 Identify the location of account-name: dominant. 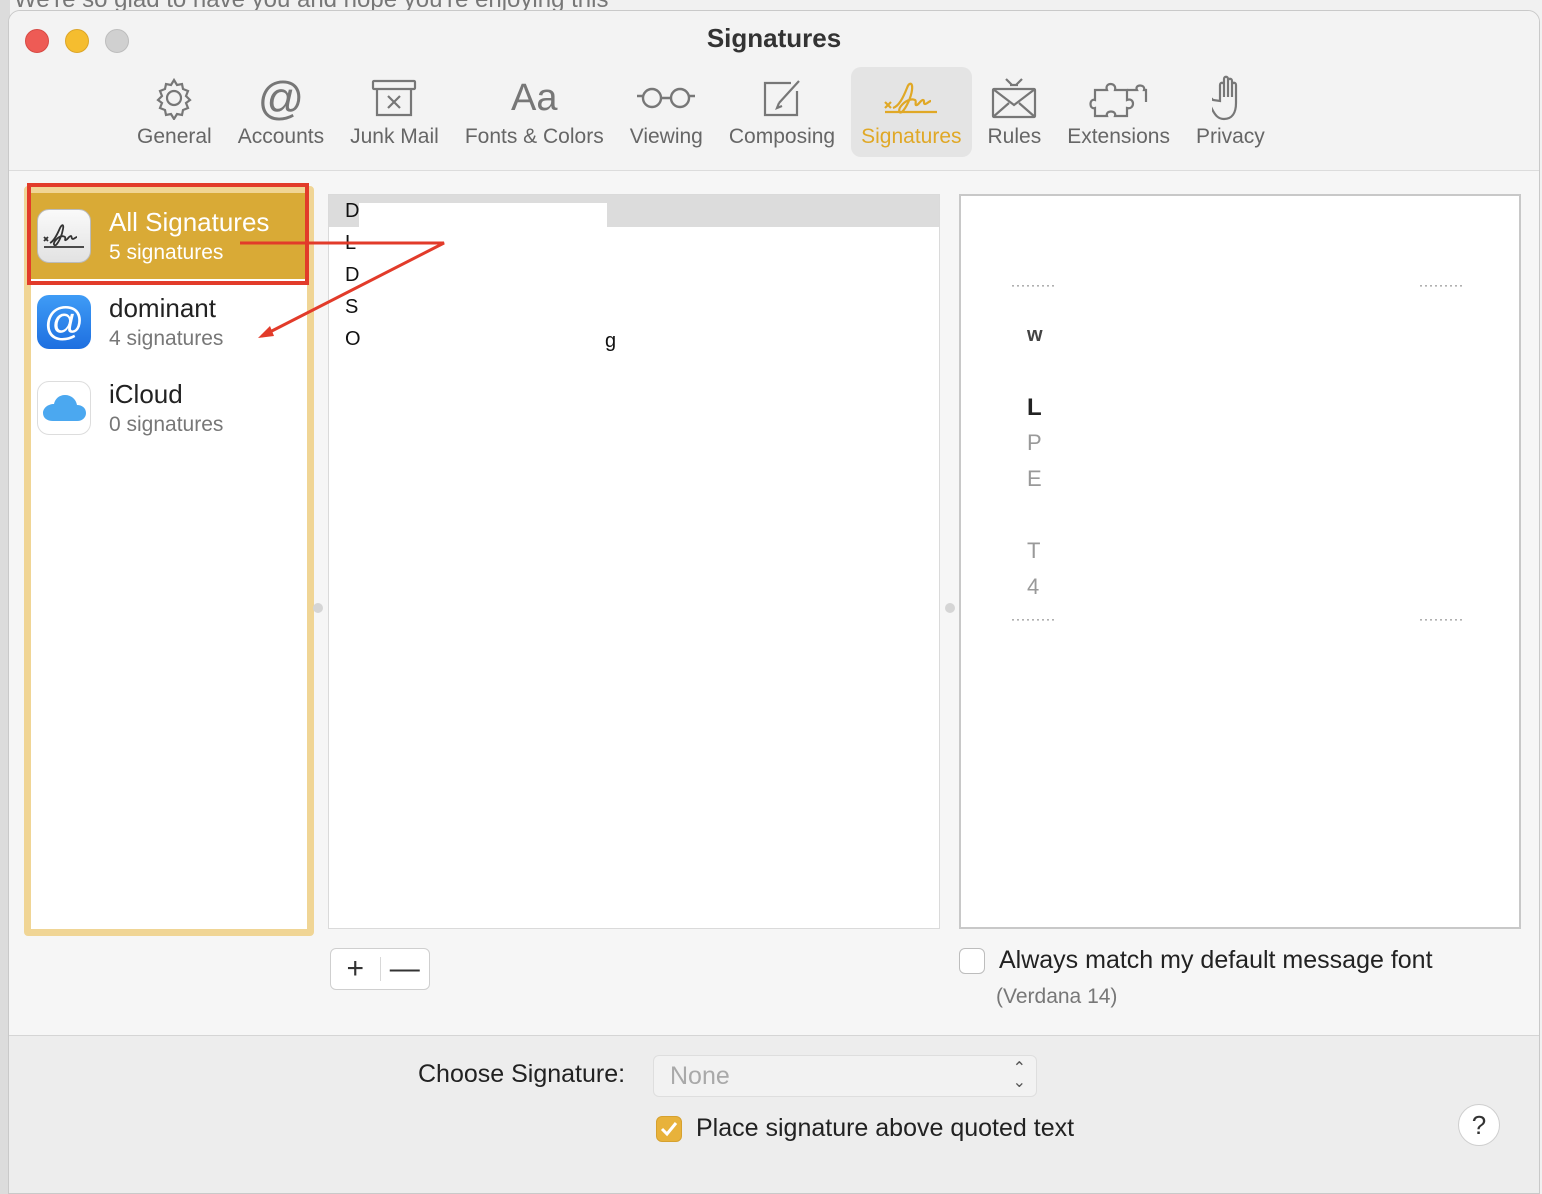
(162, 308).